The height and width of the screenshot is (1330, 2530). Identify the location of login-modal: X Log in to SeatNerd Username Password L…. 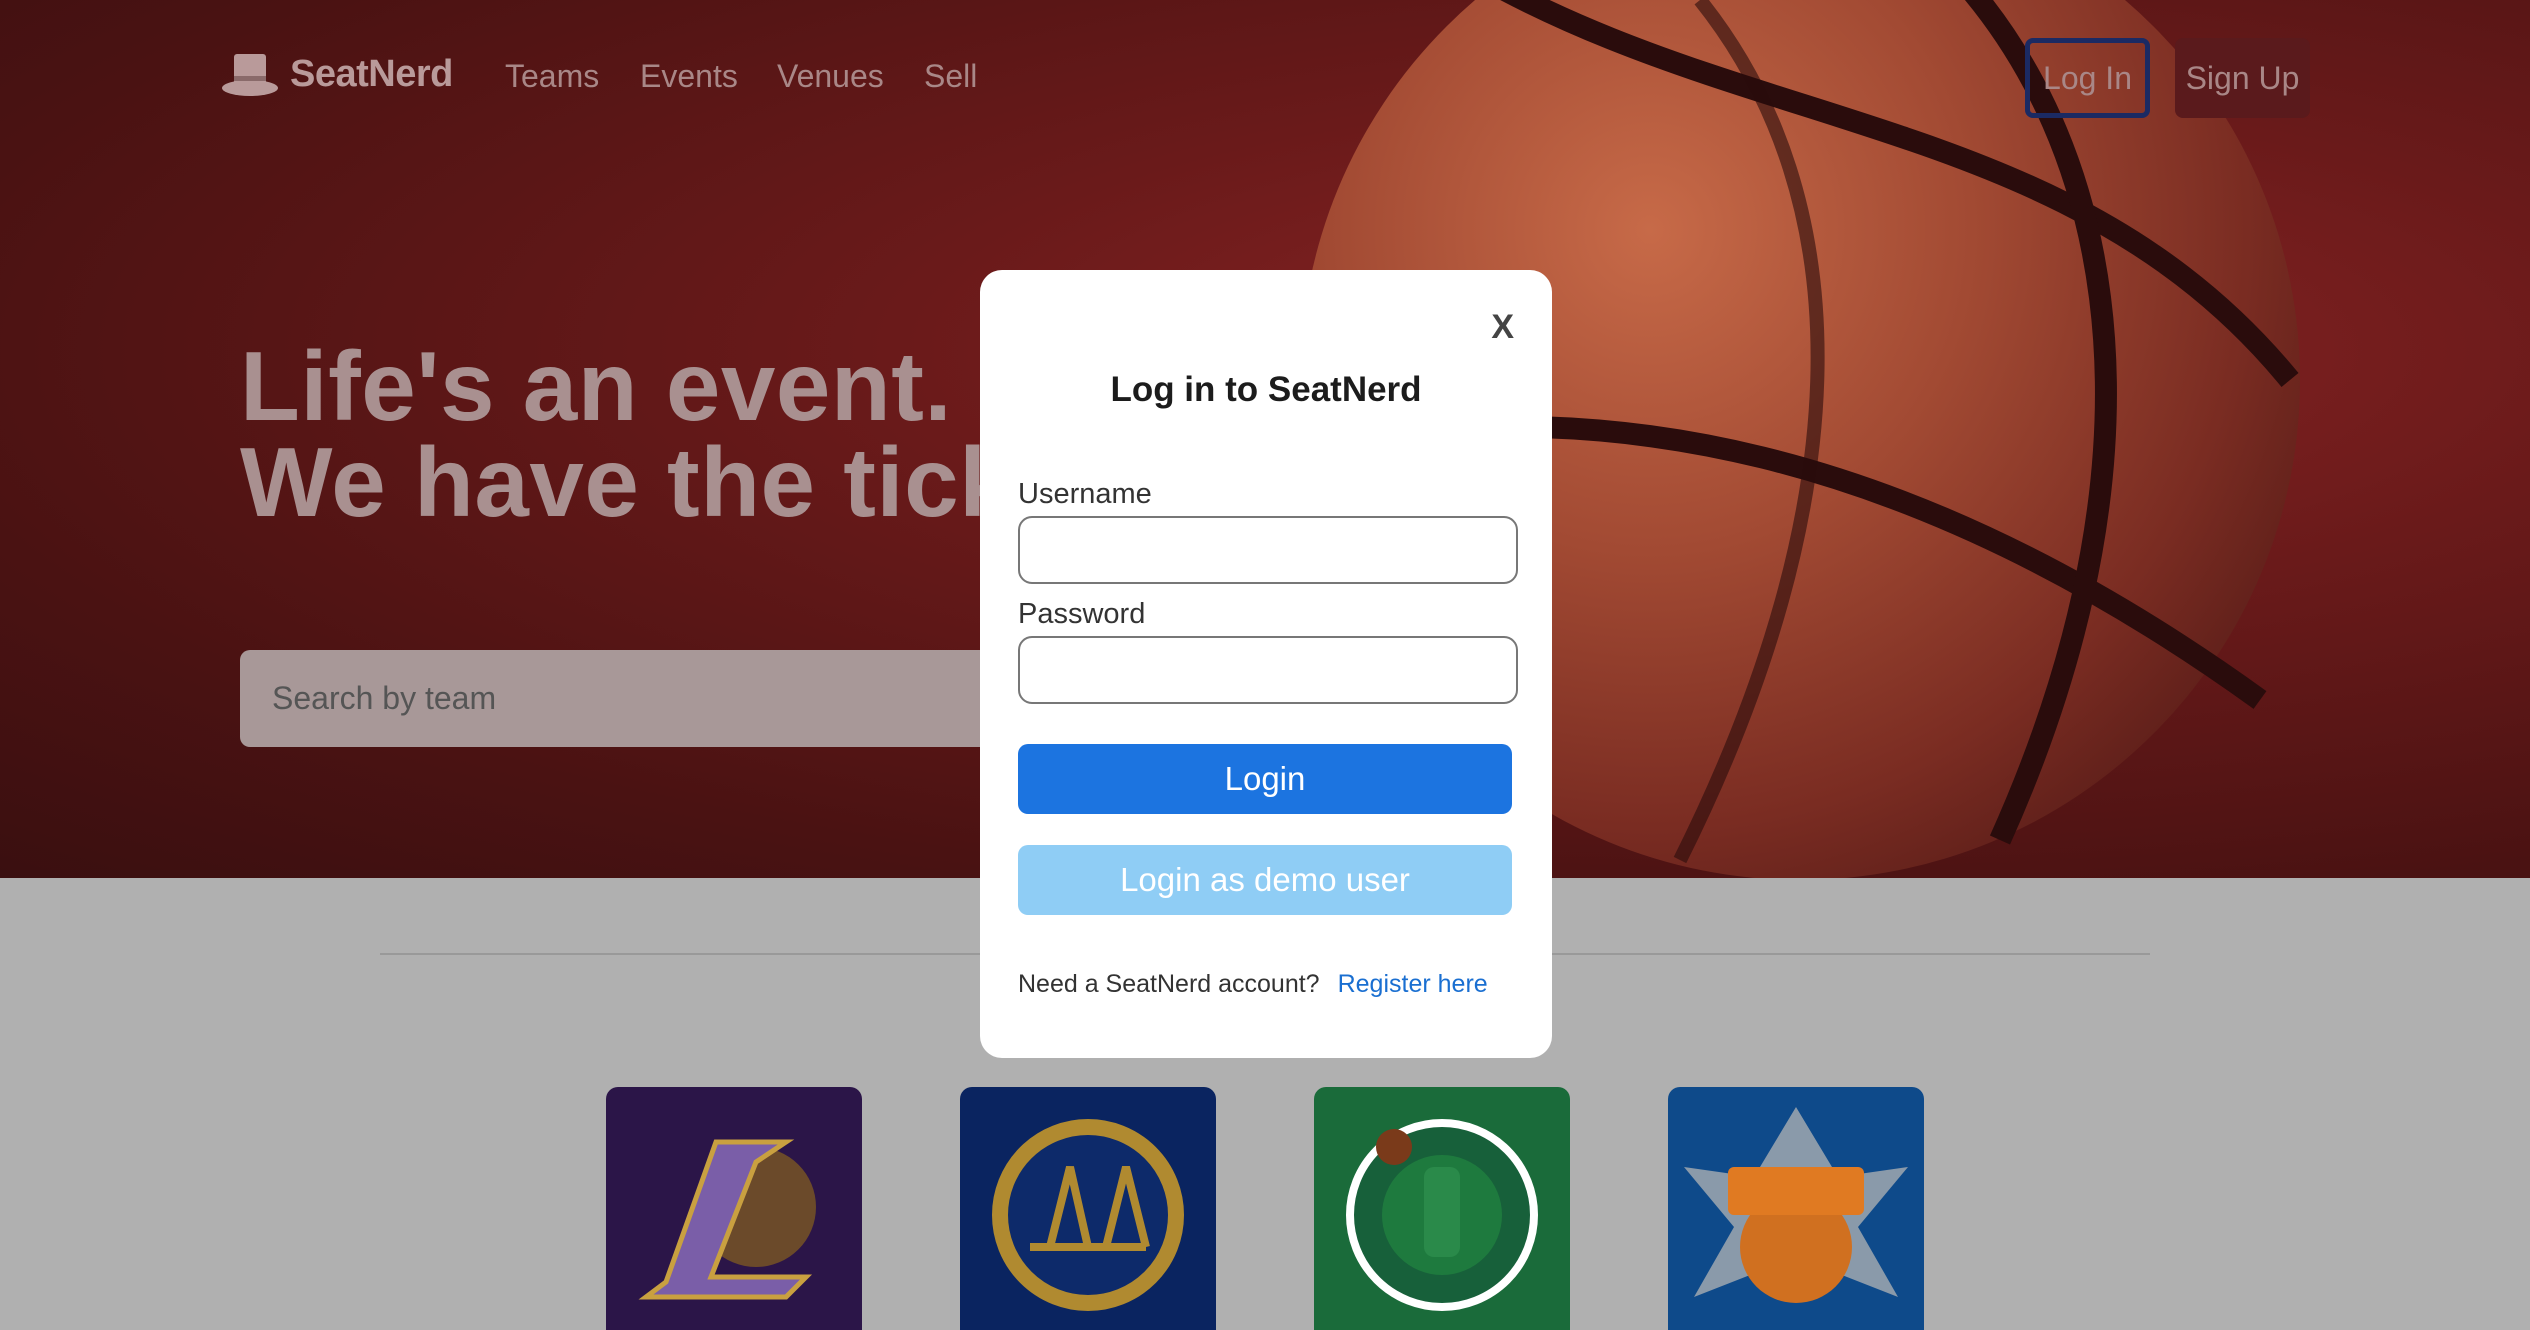
(1266, 664).